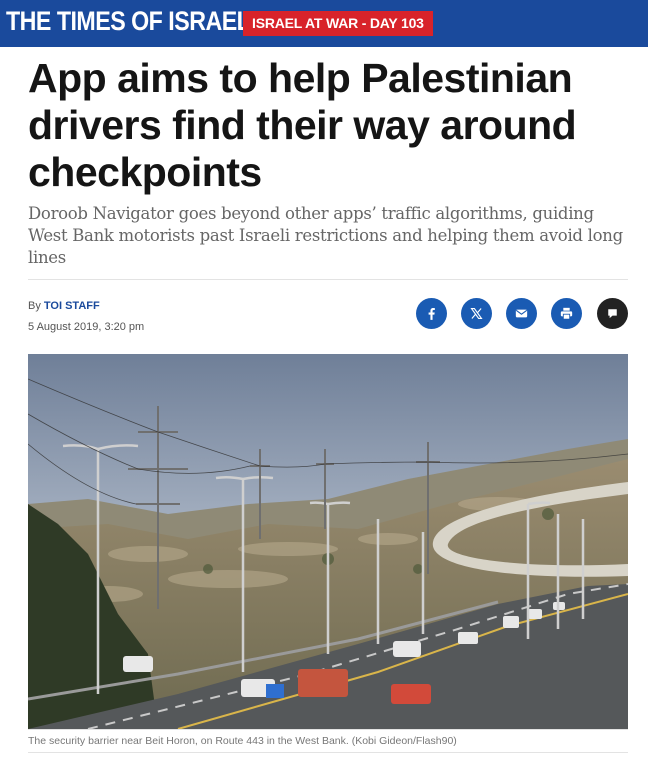 The height and width of the screenshot is (760, 648). I want to click on x-icon, so click(476, 313).